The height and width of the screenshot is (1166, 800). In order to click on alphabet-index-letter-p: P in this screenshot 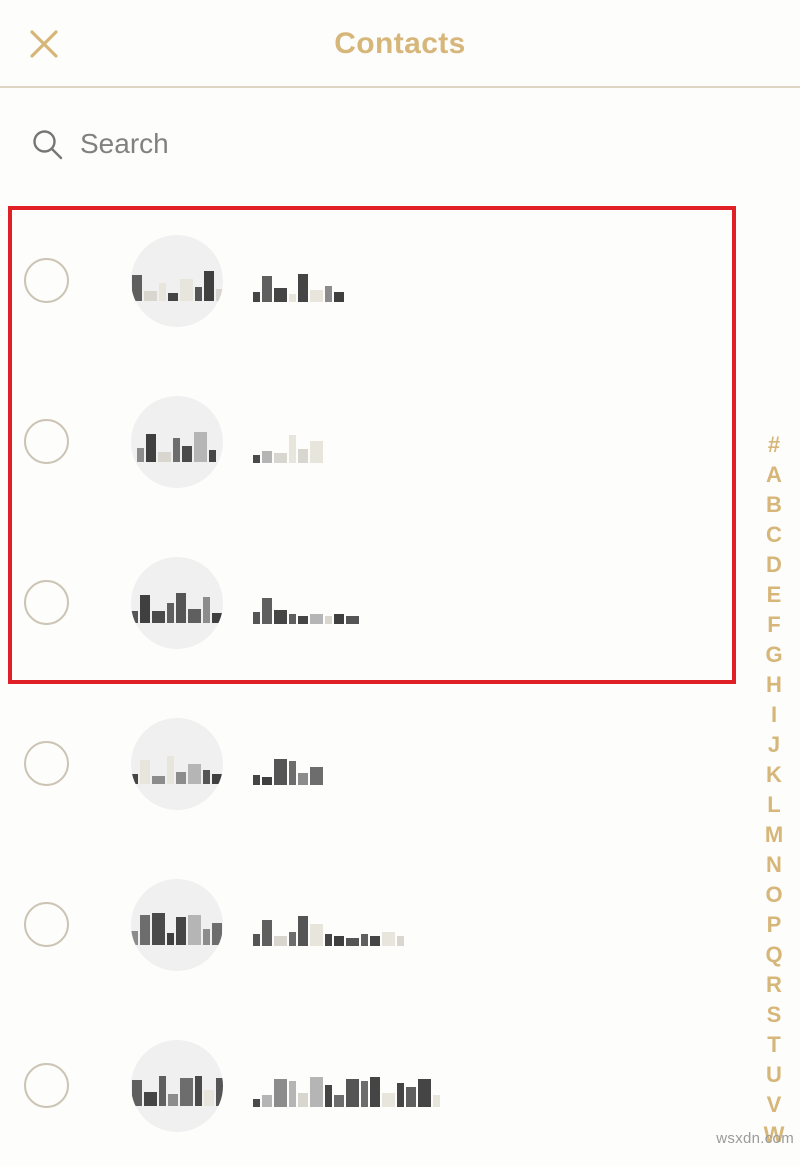, I will do `click(774, 925)`.